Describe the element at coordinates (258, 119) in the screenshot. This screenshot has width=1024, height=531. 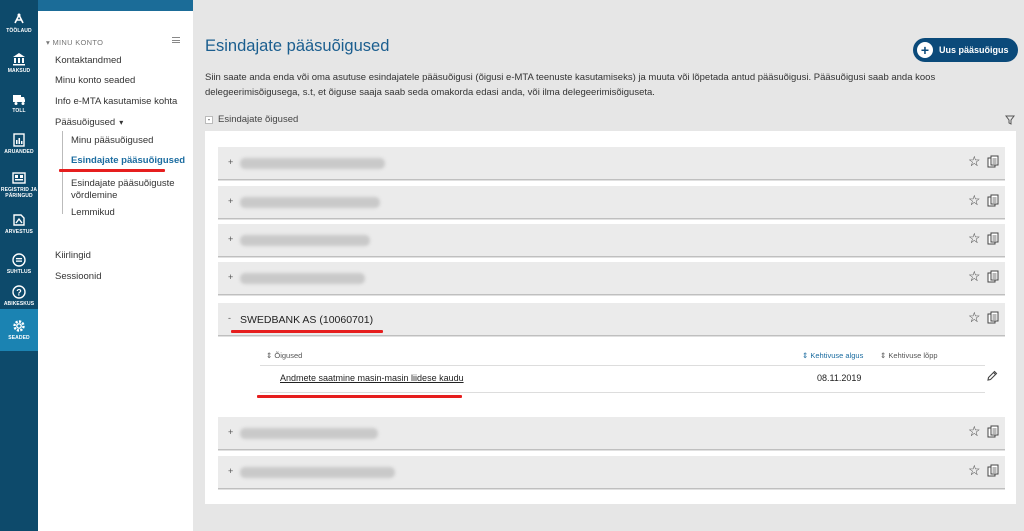
I see `section-label: Esindajate õigused` at that location.